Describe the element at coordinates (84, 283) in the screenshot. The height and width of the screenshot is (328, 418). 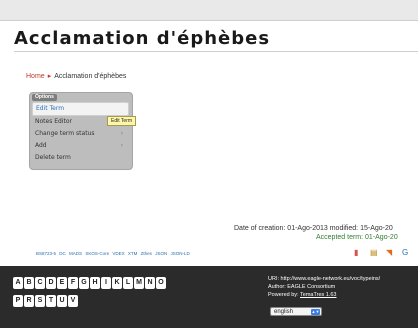
I see `letter-g-link: G` at that location.